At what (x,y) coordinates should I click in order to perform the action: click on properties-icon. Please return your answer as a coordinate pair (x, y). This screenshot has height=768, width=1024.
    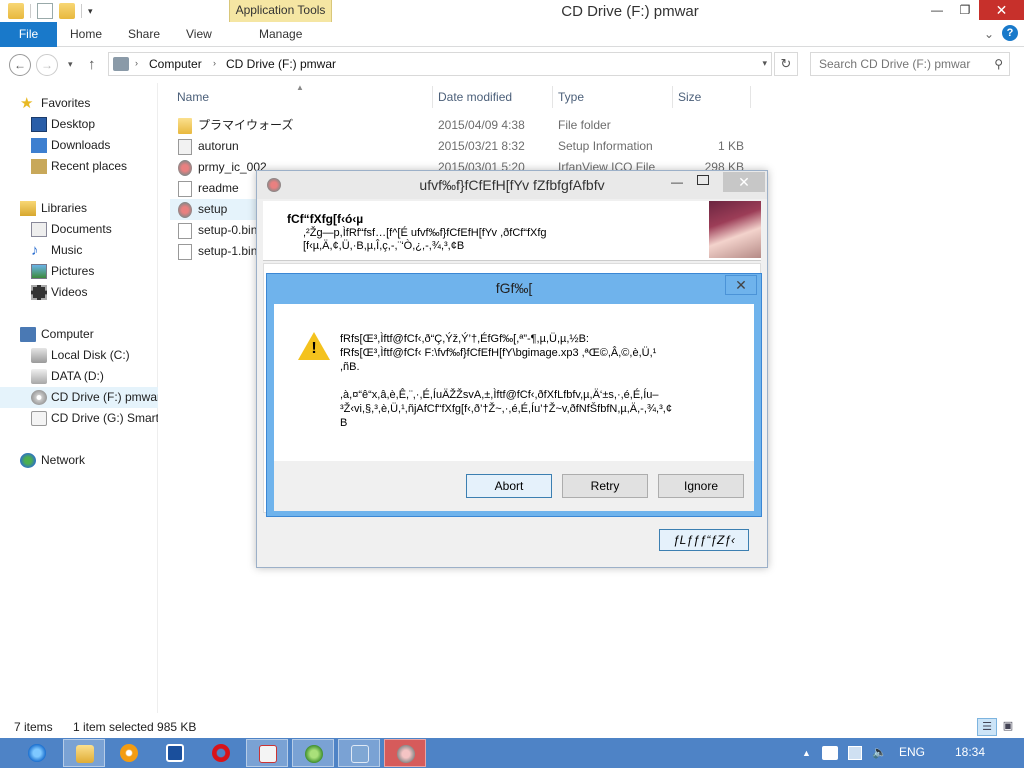
    Looking at the image, I should click on (45, 11).